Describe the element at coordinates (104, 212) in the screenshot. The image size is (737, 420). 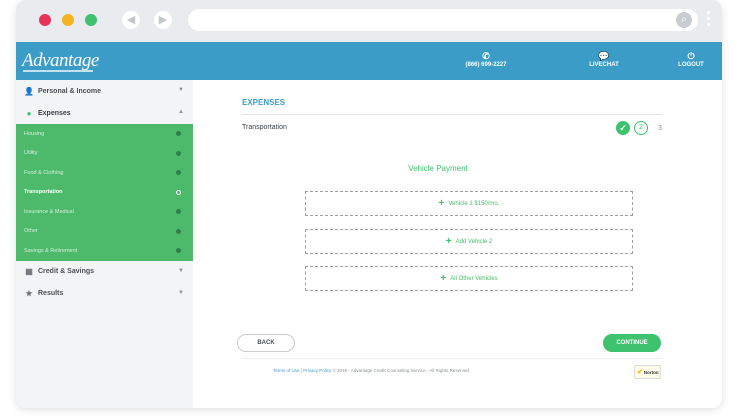
I see `sidebar-item-insurance-medical: Insurance & Medical` at that location.